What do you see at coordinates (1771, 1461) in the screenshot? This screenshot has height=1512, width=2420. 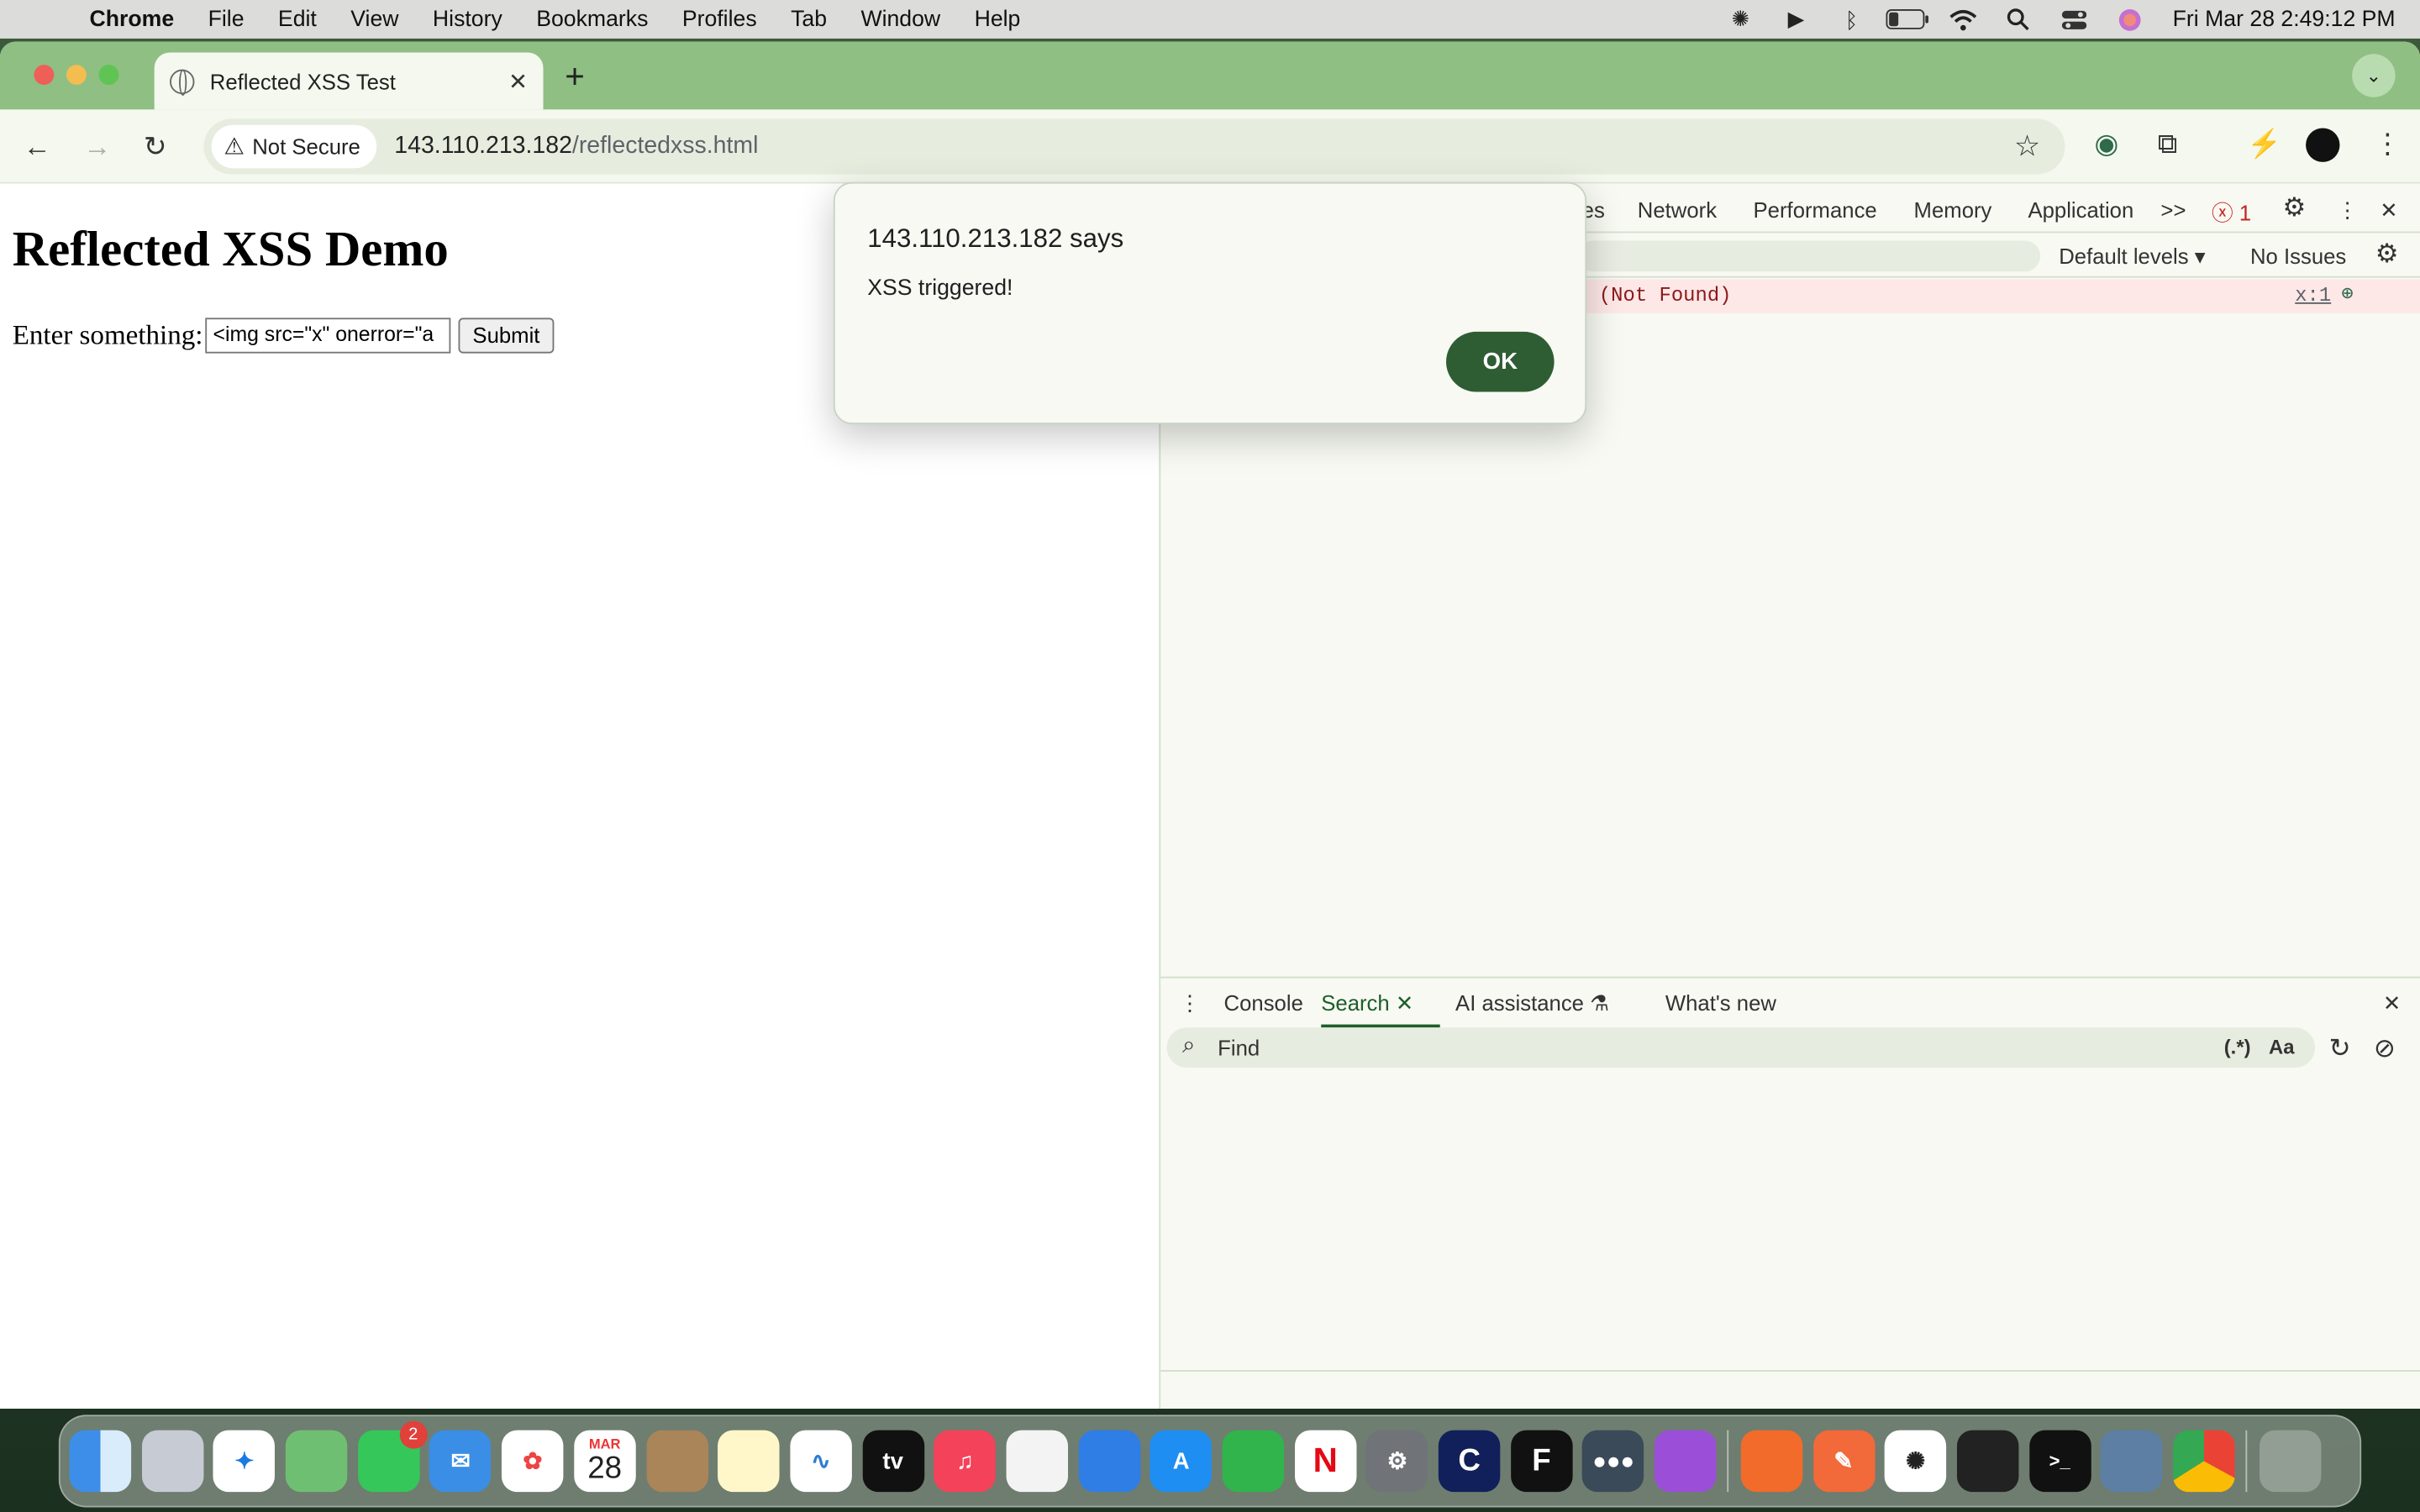 I see `brave-browser-icon` at bounding box center [1771, 1461].